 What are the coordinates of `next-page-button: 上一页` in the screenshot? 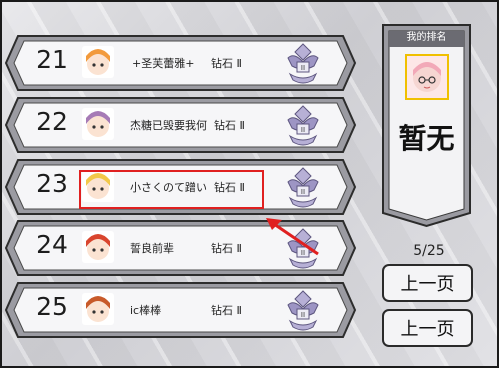 It's located at (427, 328).